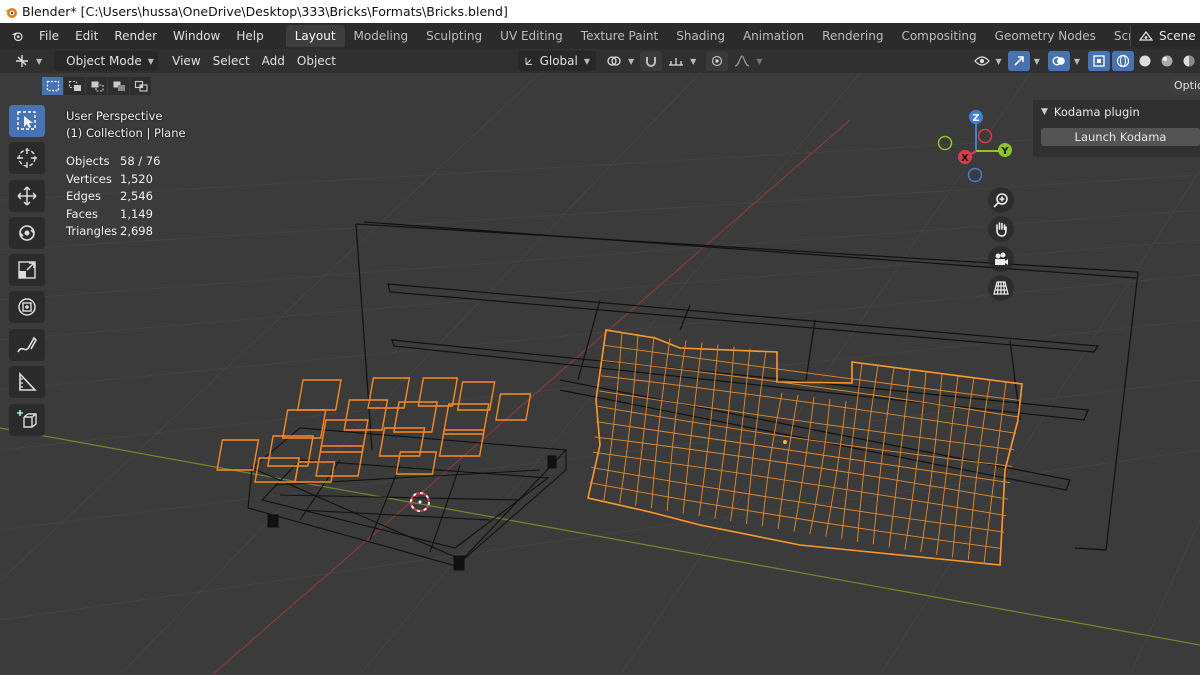 The image size is (1200, 675). I want to click on launch-kodama-button: Launch Kodama, so click(1120, 137).